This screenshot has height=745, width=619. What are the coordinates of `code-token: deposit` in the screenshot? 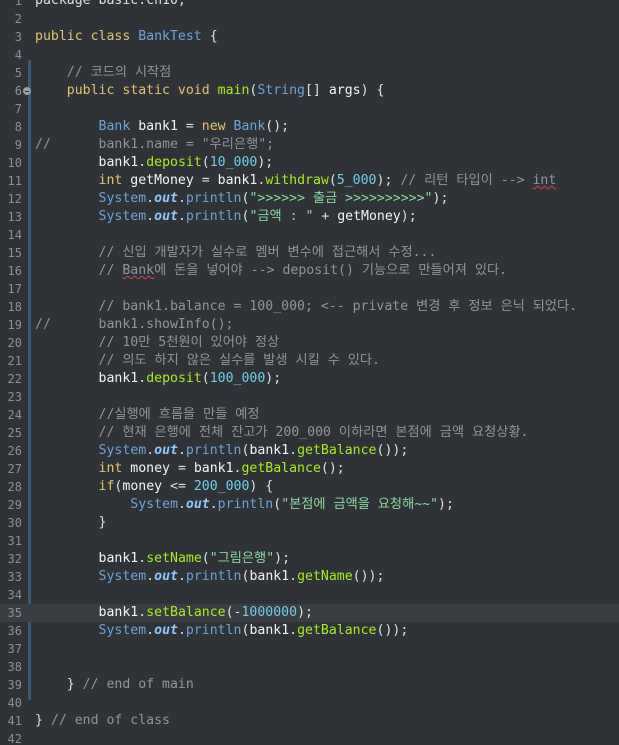 It's located at (174, 378).